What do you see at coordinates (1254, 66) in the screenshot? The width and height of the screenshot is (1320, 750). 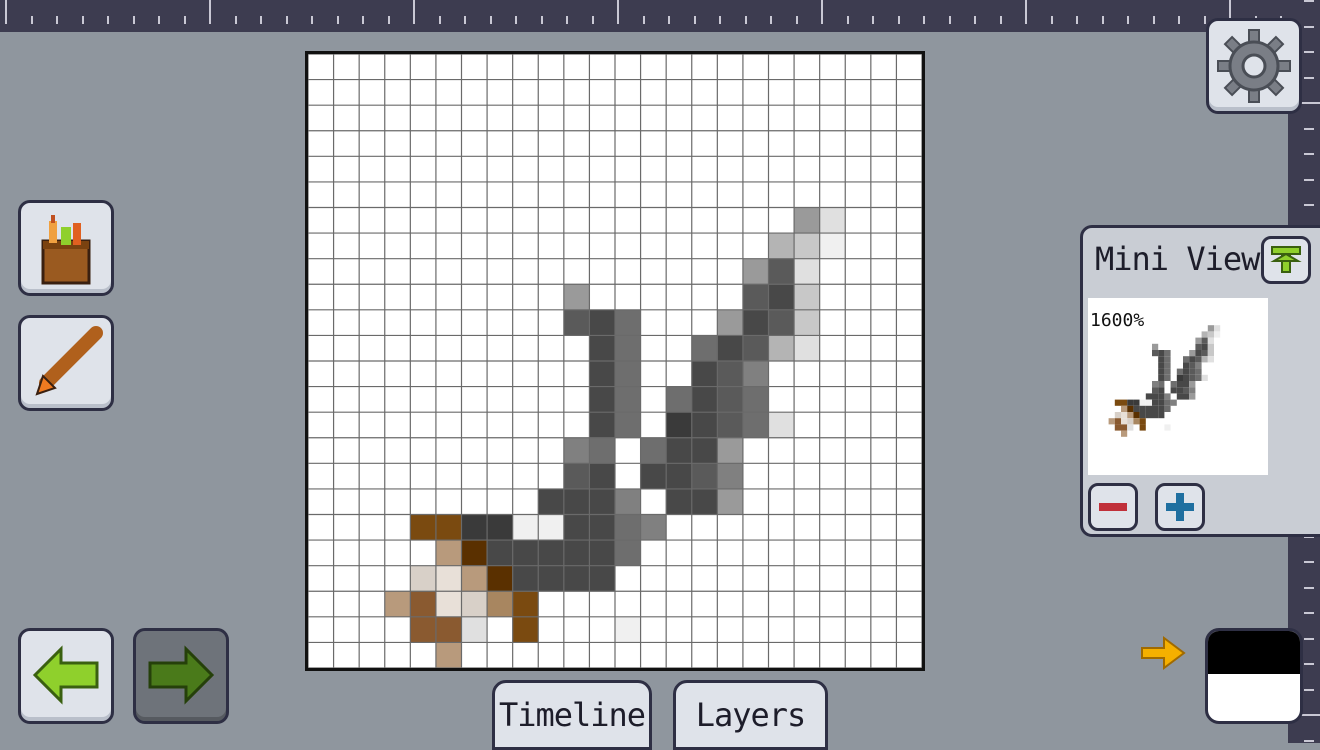 I see `settings-button` at bounding box center [1254, 66].